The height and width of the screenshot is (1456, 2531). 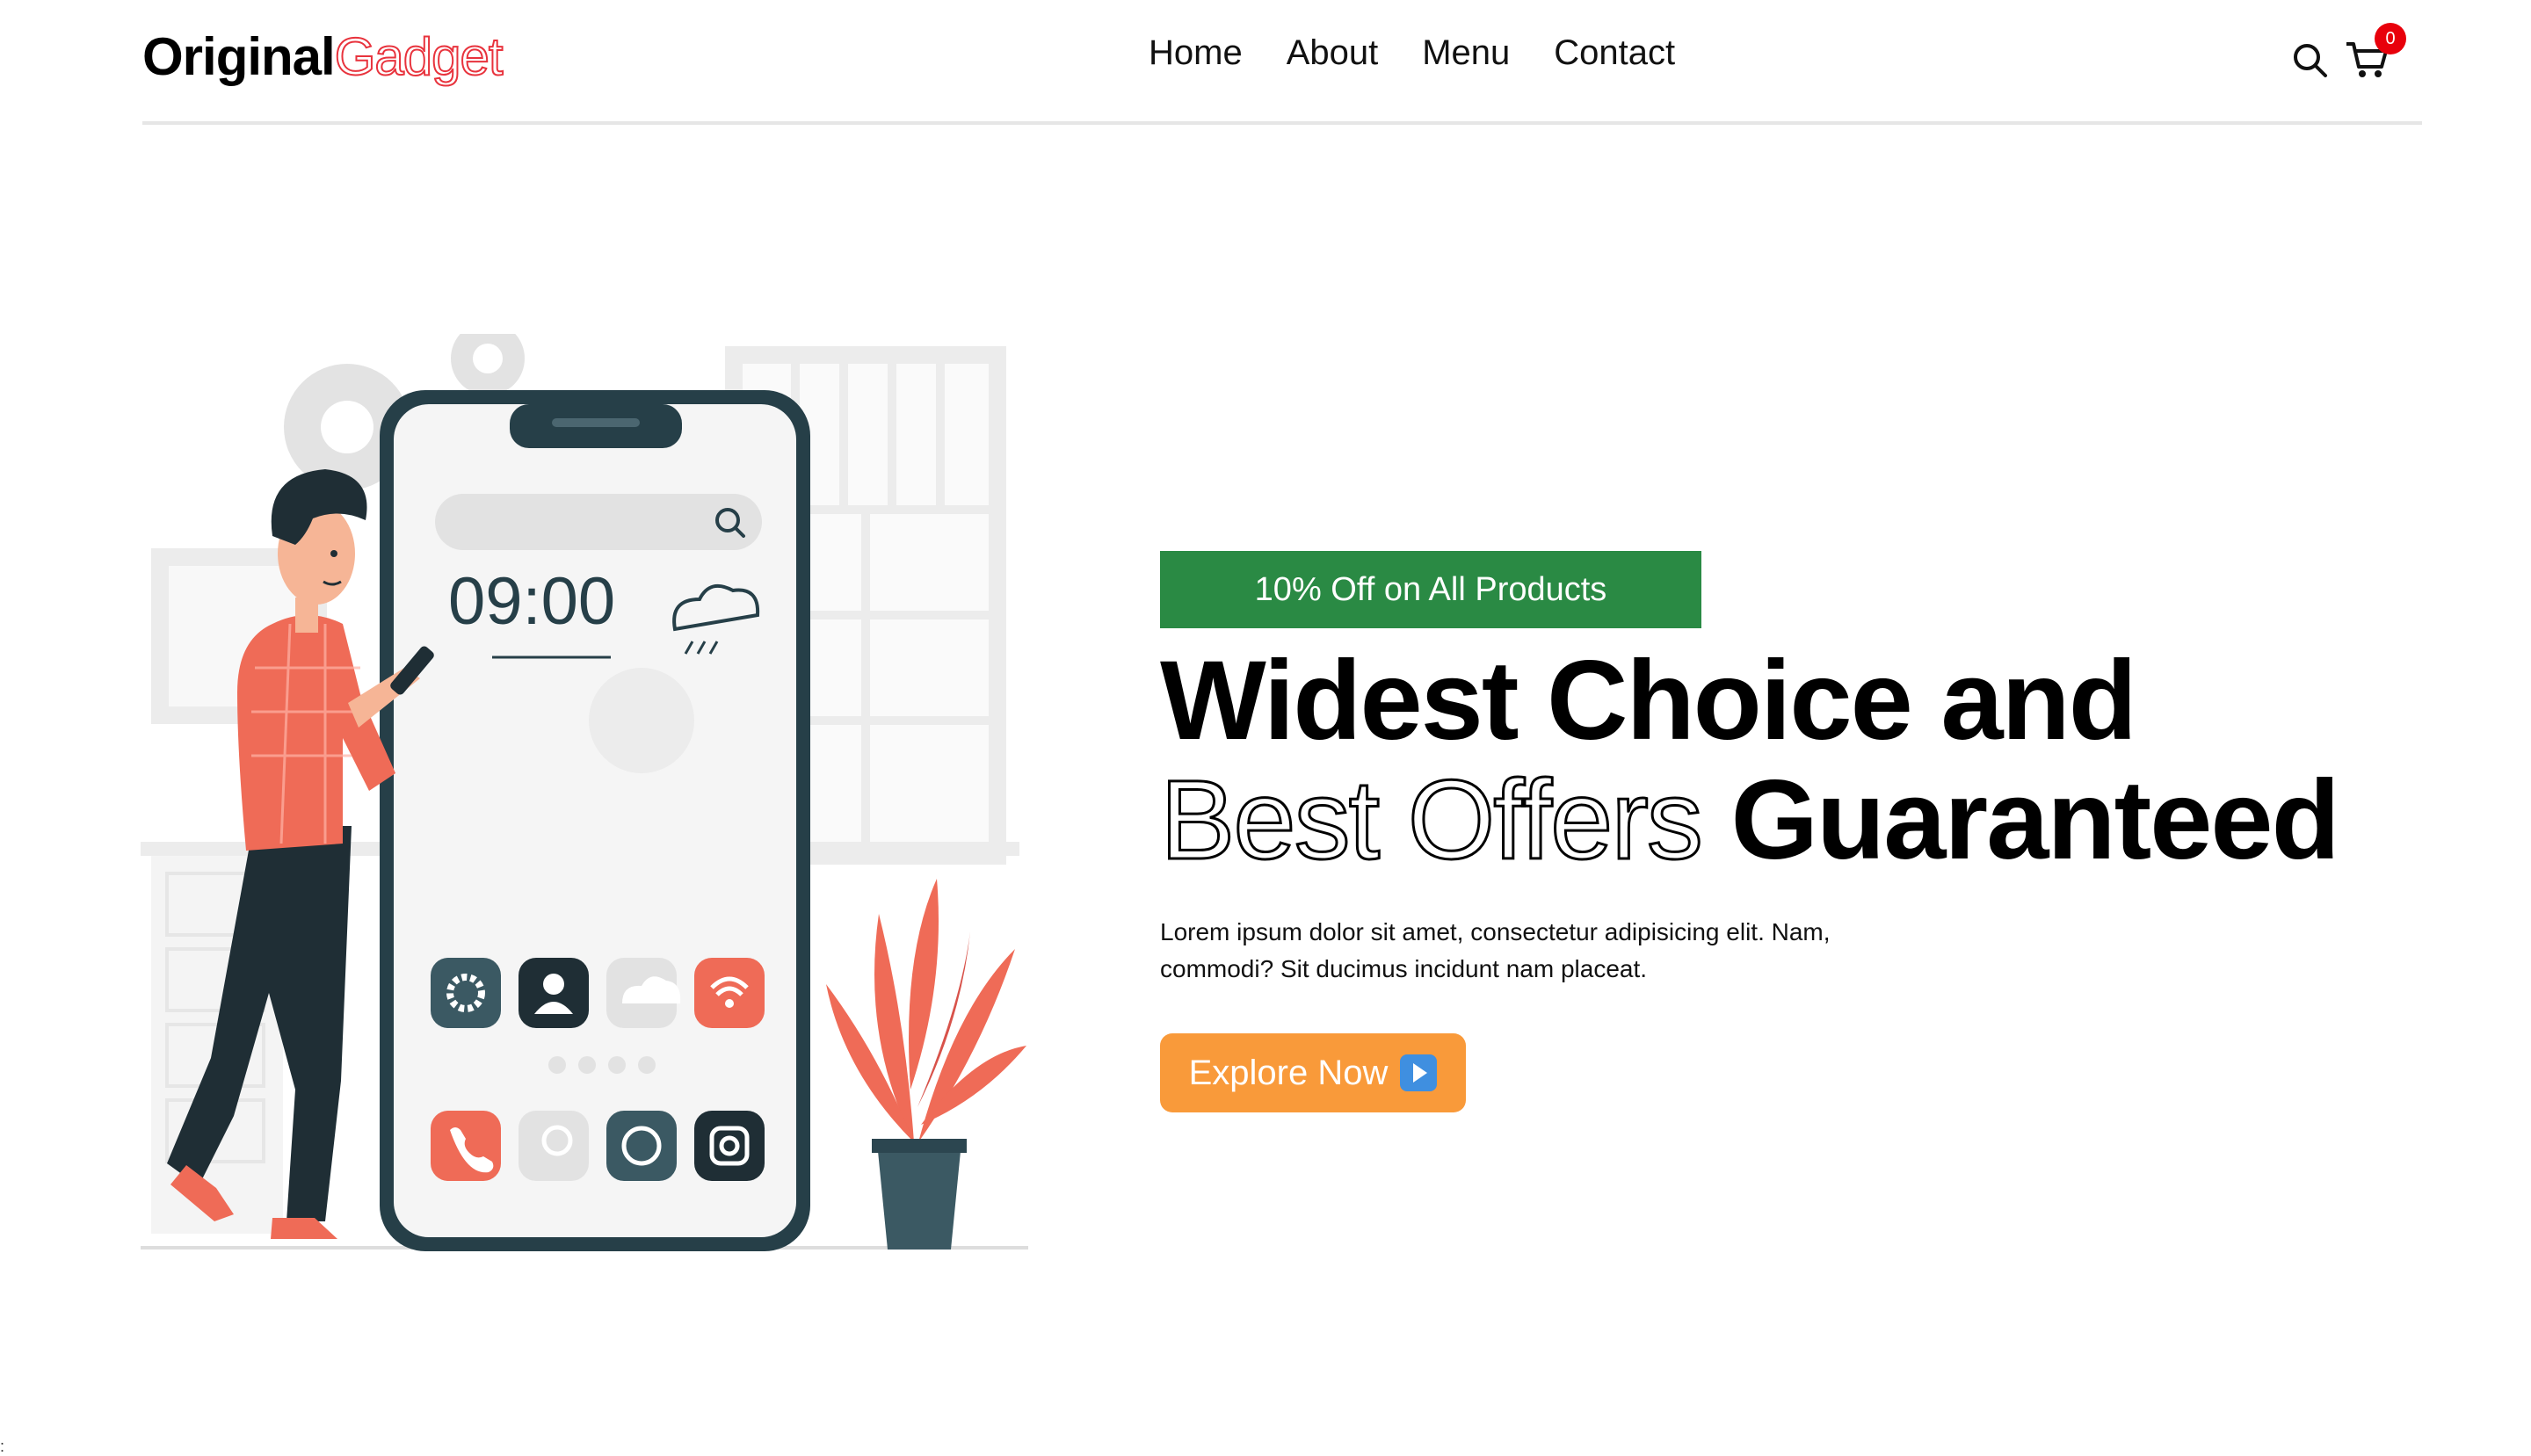 What do you see at coordinates (2356, 53) in the screenshot?
I see `nav-icons: 0` at bounding box center [2356, 53].